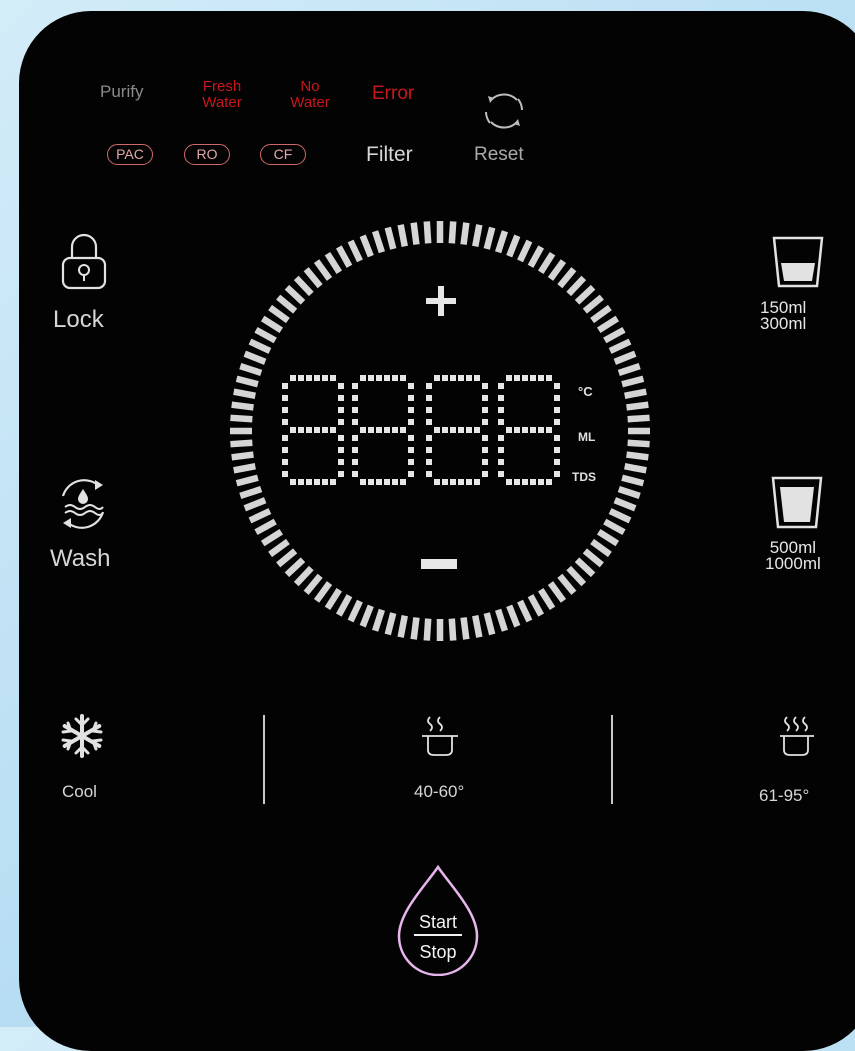  What do you see at coordinates (439, 564) in the screenshot?
I see `minus-icon` at bounding box center [439, 564].